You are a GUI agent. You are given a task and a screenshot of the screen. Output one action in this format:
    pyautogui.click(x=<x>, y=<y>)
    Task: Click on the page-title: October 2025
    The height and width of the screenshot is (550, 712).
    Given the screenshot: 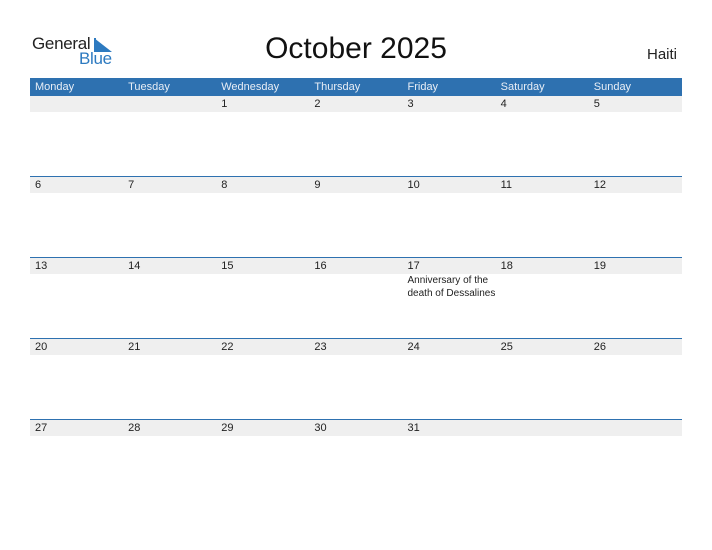 What is the action you would take?
    pyautogui.click(x=356, y=48)
    